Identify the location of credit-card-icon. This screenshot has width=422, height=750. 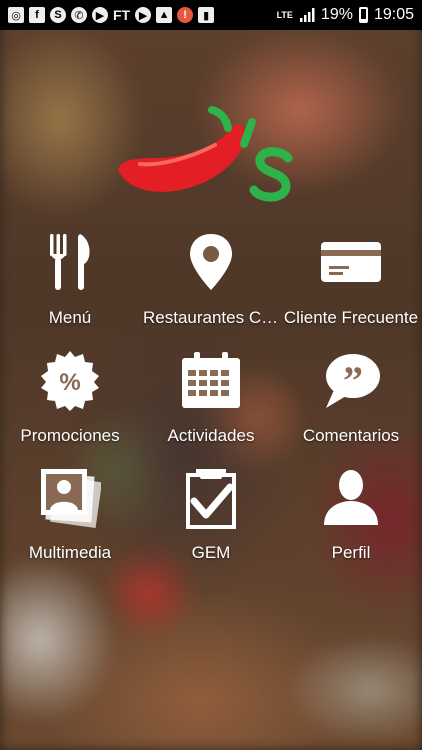
(351, 262).